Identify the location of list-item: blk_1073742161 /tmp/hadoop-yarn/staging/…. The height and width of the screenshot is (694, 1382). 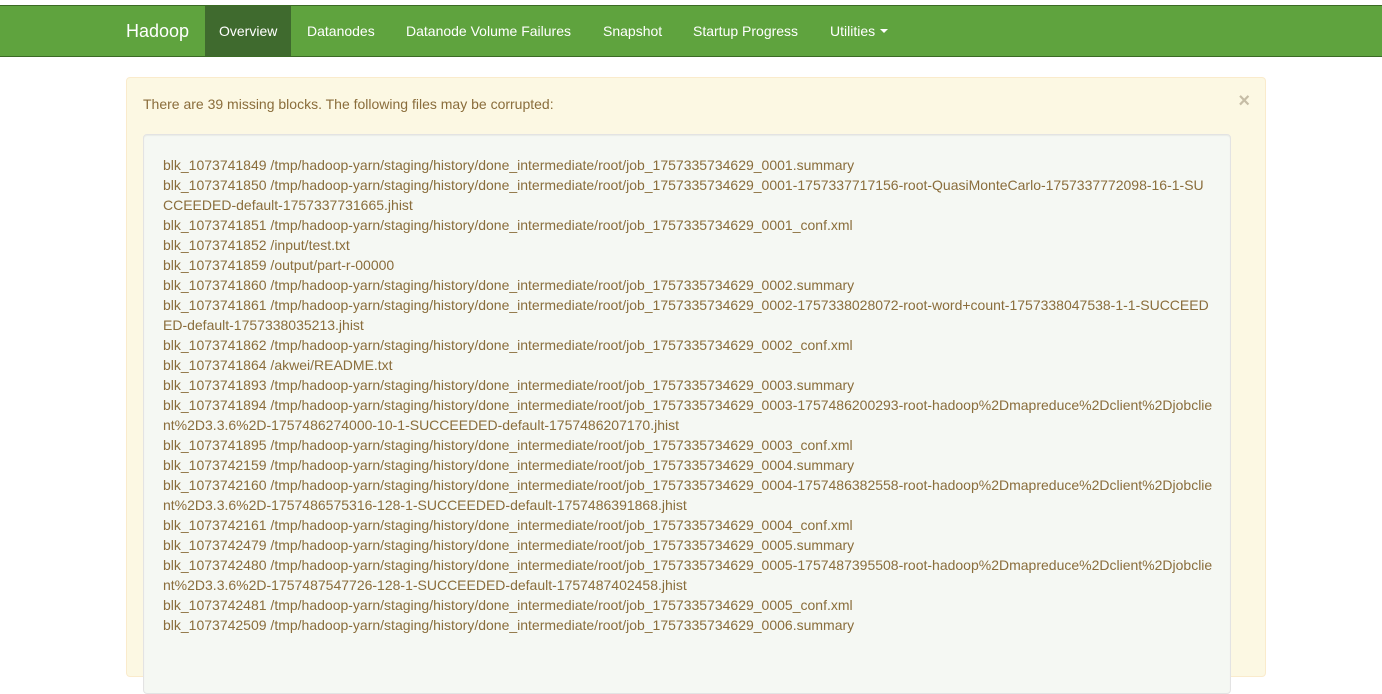
(508, 525).